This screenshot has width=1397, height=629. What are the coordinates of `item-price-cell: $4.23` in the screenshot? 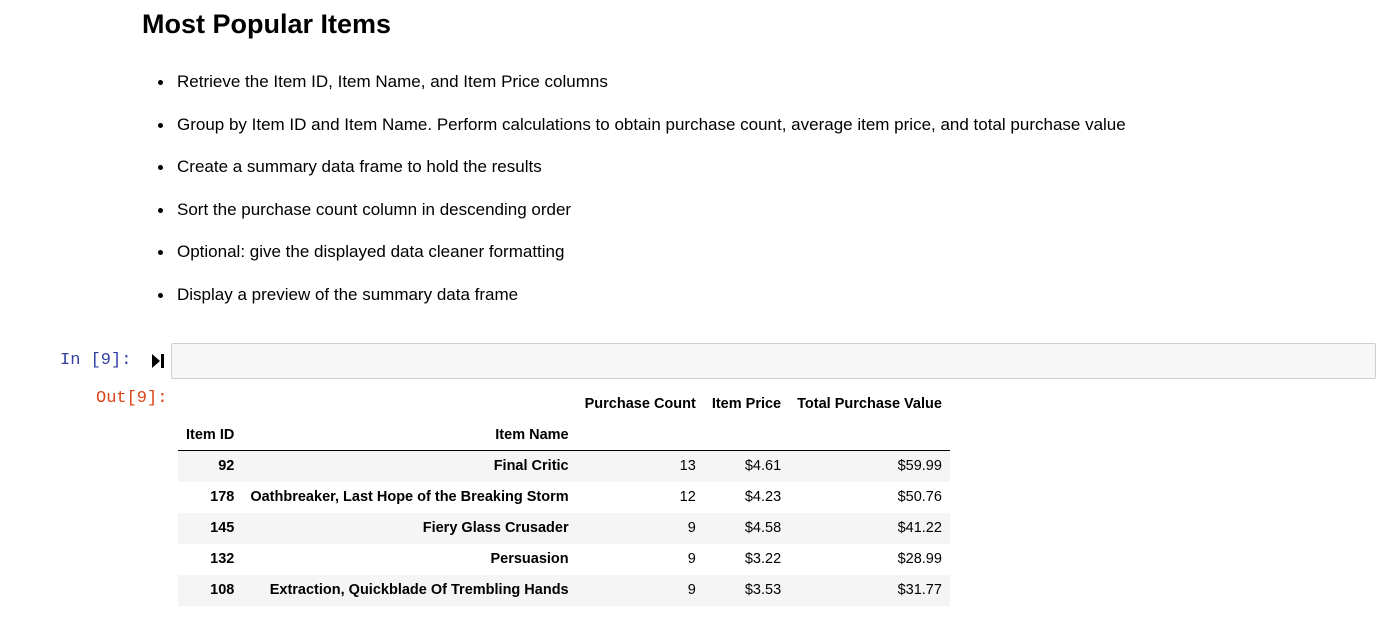 It's located at (763, 497).